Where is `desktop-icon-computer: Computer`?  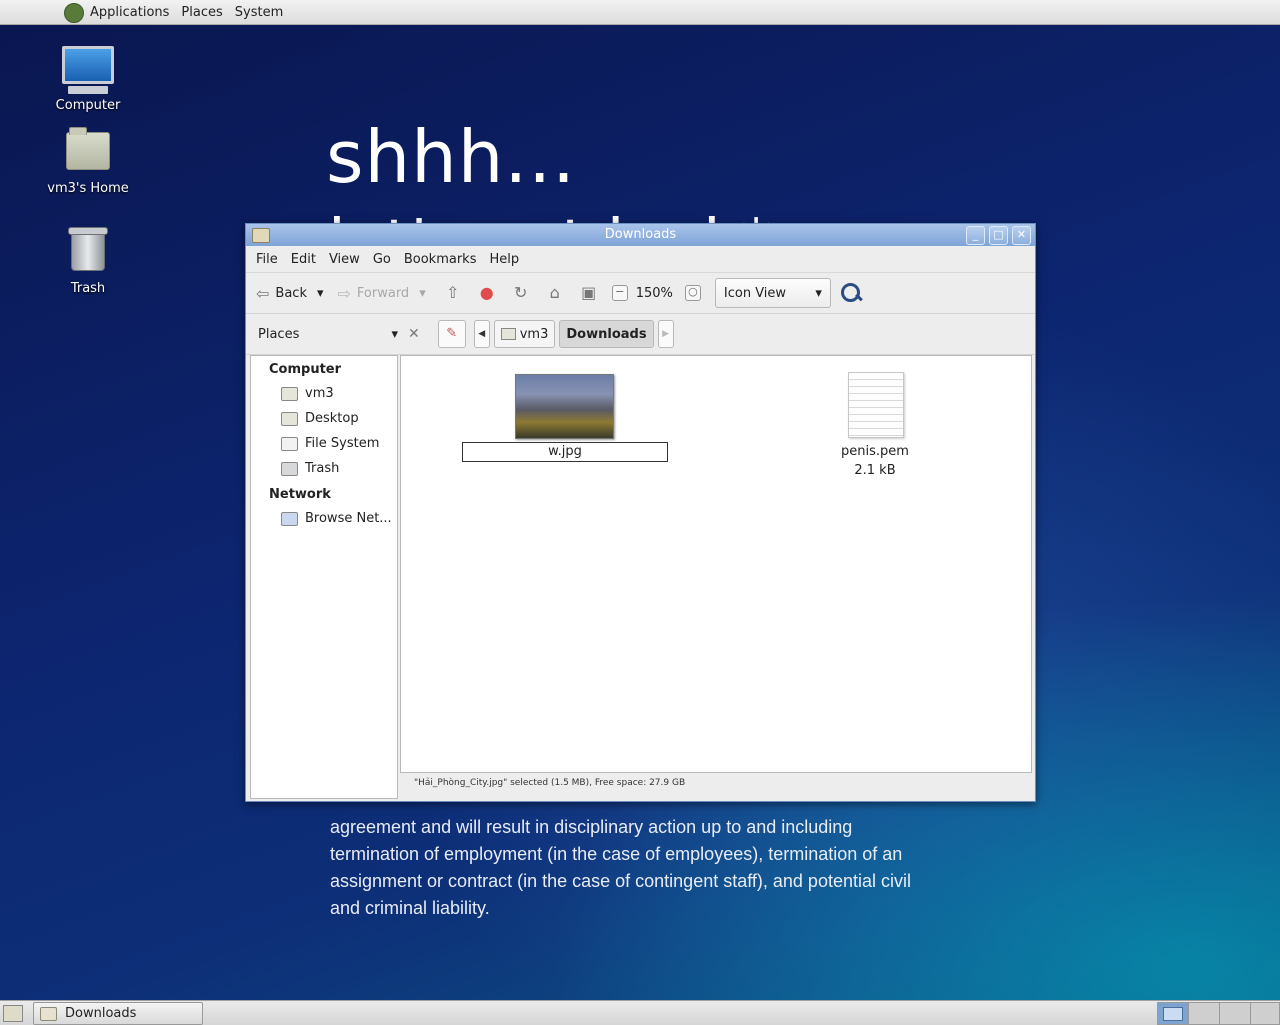 desktop-icon-computer: Computer is located at coordinates (88, 79).